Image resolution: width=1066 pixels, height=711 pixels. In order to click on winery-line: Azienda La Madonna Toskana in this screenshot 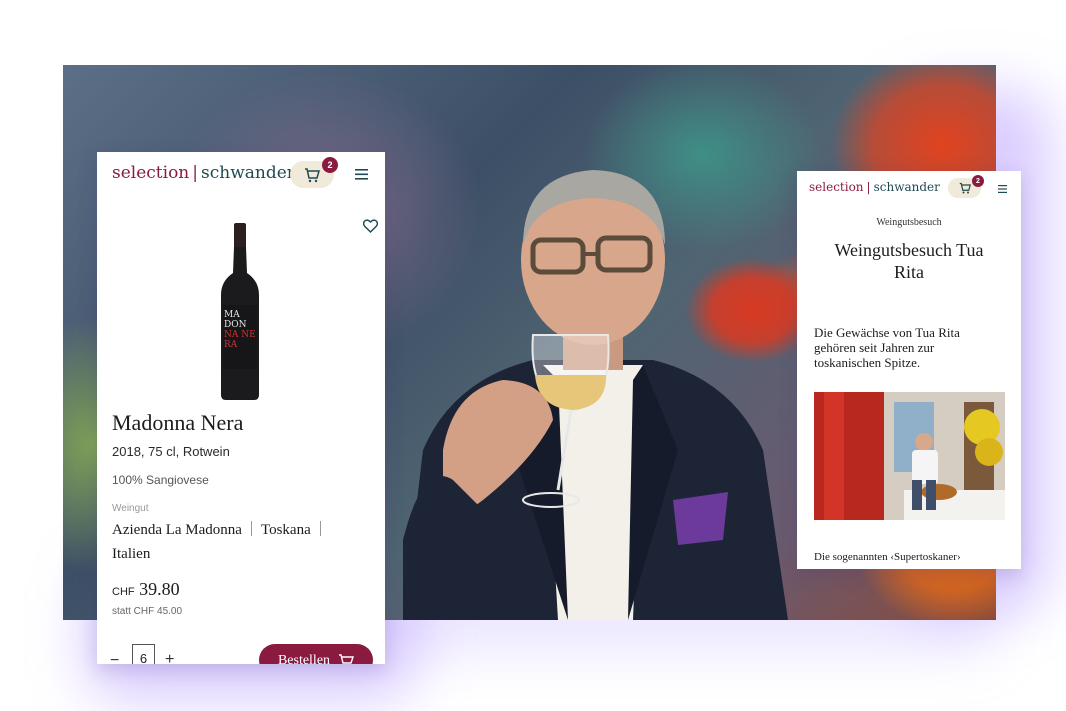, I will do `click(242, 530)`.